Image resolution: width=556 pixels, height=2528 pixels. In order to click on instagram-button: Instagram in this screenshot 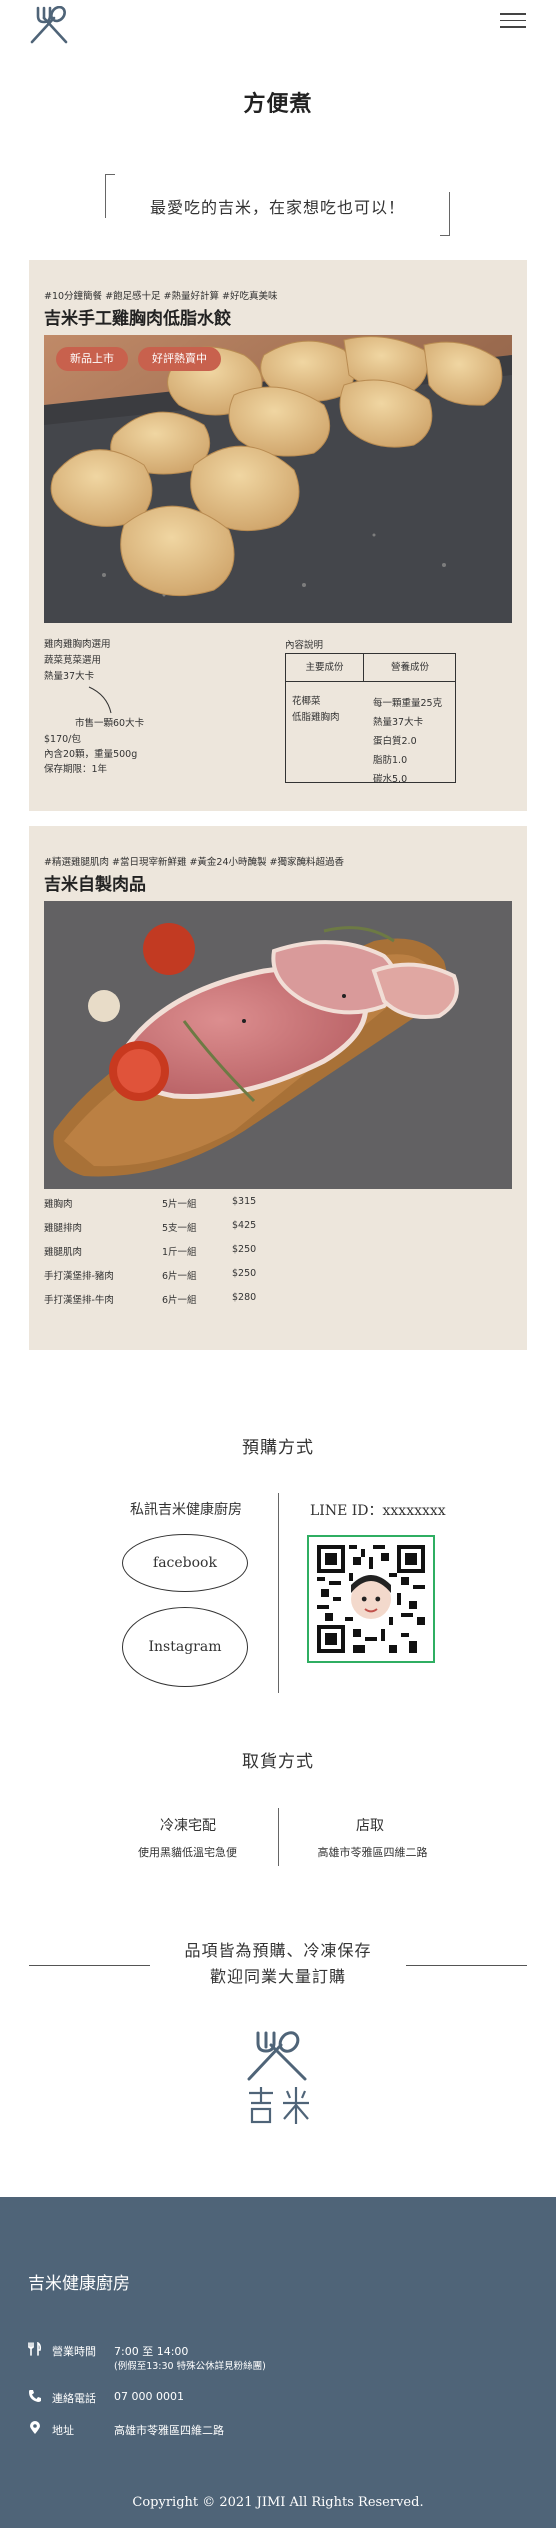, I will do `click(185, 1647)`.